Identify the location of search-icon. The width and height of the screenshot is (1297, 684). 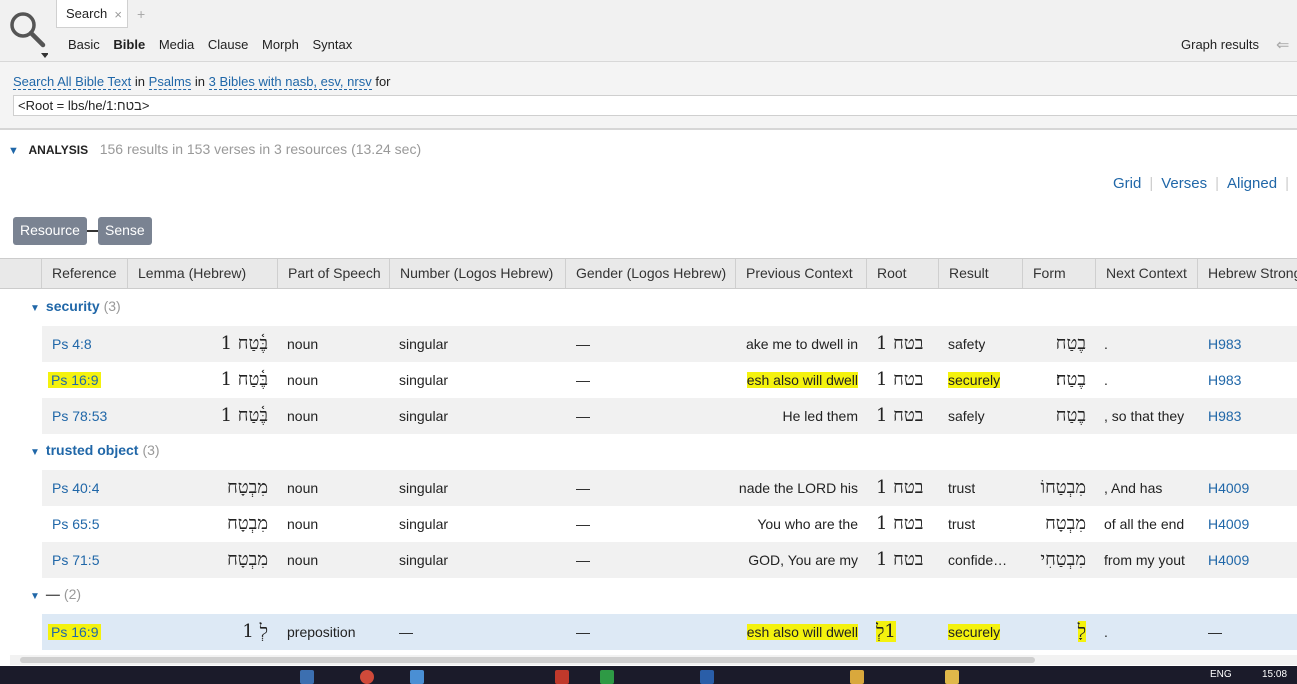
(28, 35).